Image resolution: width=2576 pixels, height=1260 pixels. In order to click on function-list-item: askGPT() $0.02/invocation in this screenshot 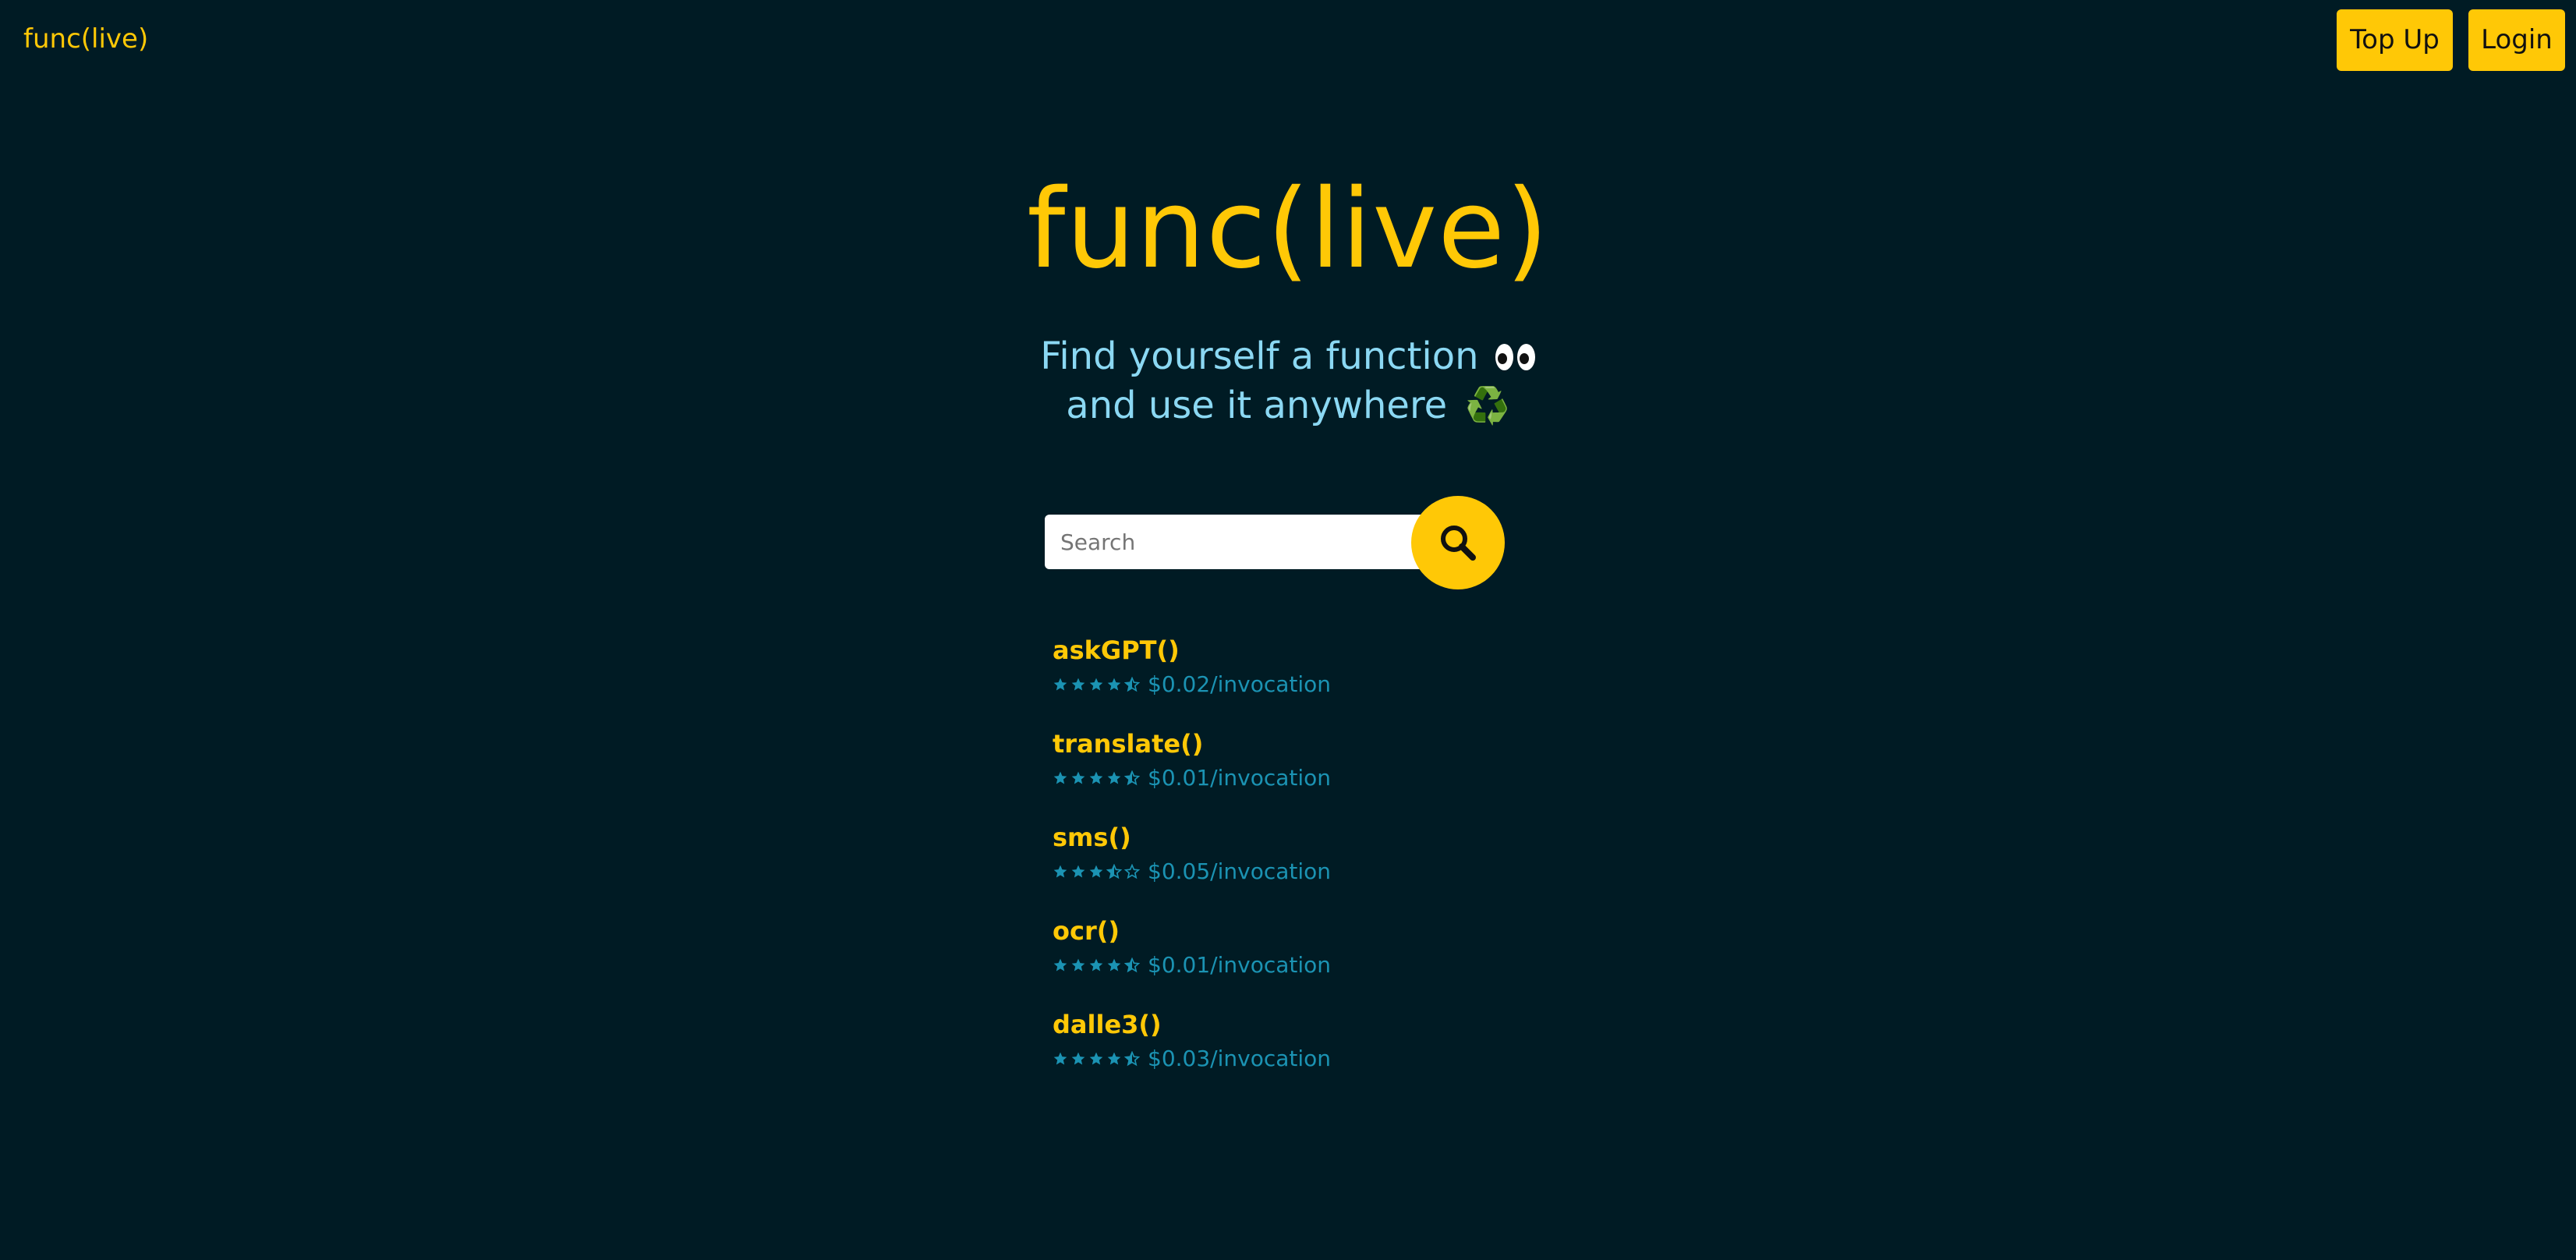, I will do `click(1325, 679)`.